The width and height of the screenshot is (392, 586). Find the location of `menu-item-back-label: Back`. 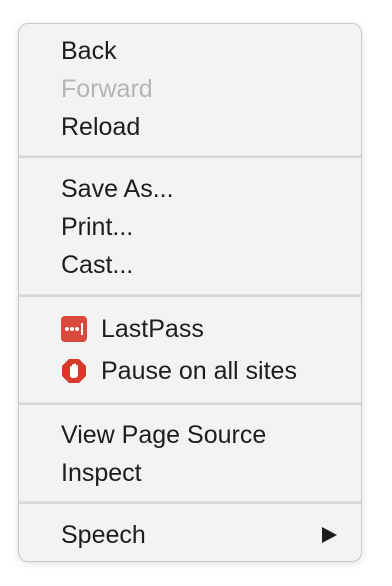

menu-item-back-label: Back is located at coordinates (89, 51).